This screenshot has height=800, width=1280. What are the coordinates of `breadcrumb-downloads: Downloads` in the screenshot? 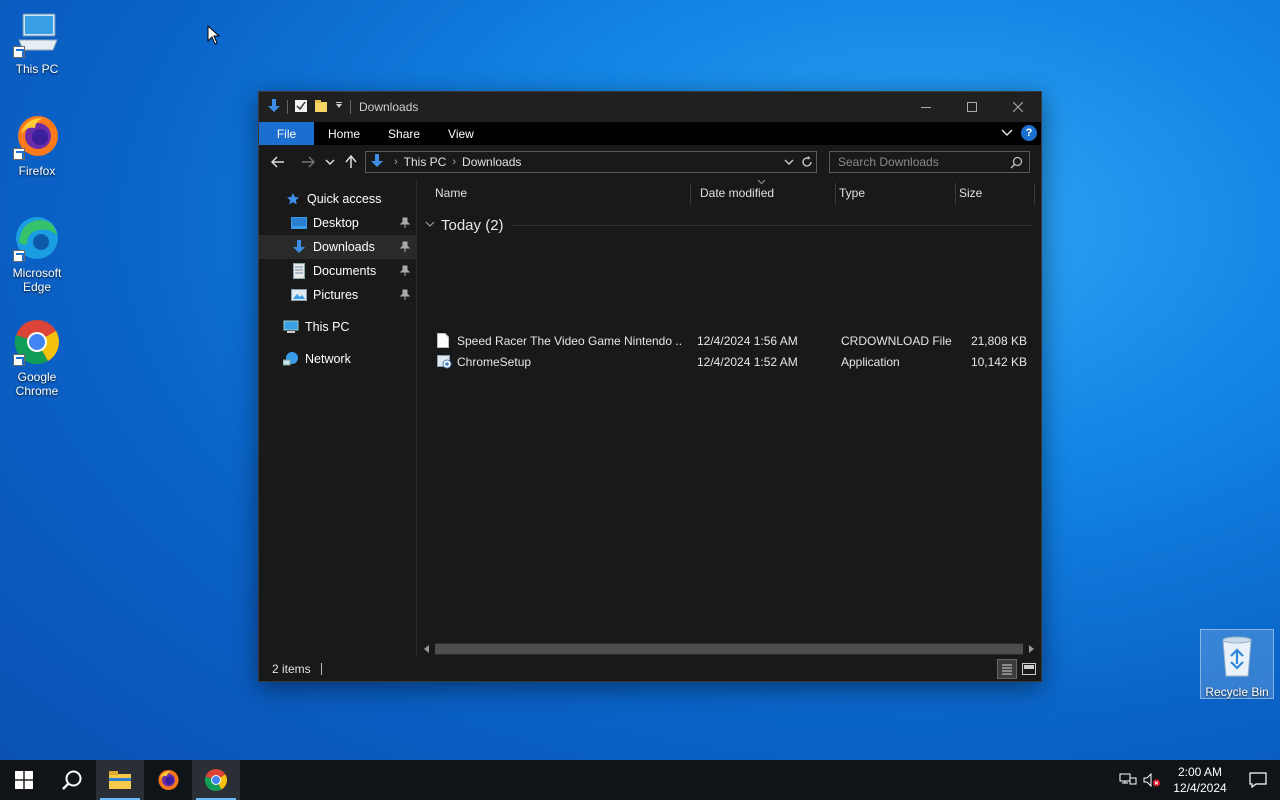 It's located at (491, 162).